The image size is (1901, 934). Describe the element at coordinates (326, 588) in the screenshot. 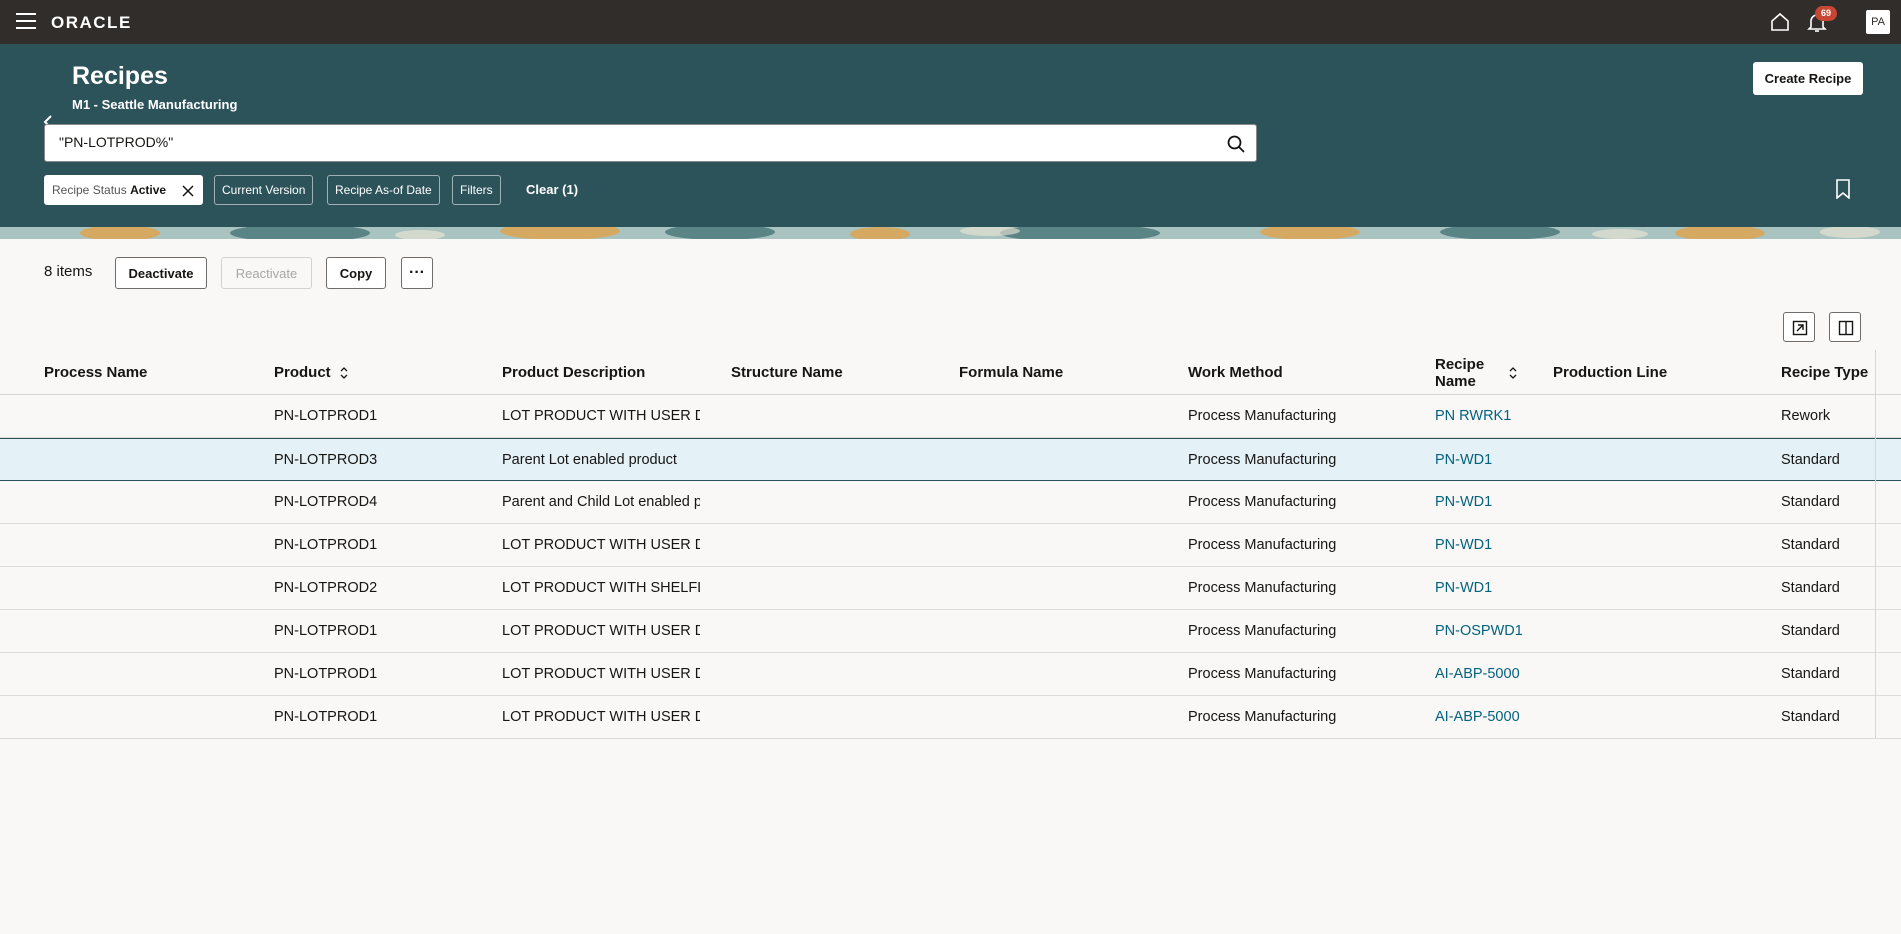

I see `cell-product: PN-LOTPROD2` at that location.